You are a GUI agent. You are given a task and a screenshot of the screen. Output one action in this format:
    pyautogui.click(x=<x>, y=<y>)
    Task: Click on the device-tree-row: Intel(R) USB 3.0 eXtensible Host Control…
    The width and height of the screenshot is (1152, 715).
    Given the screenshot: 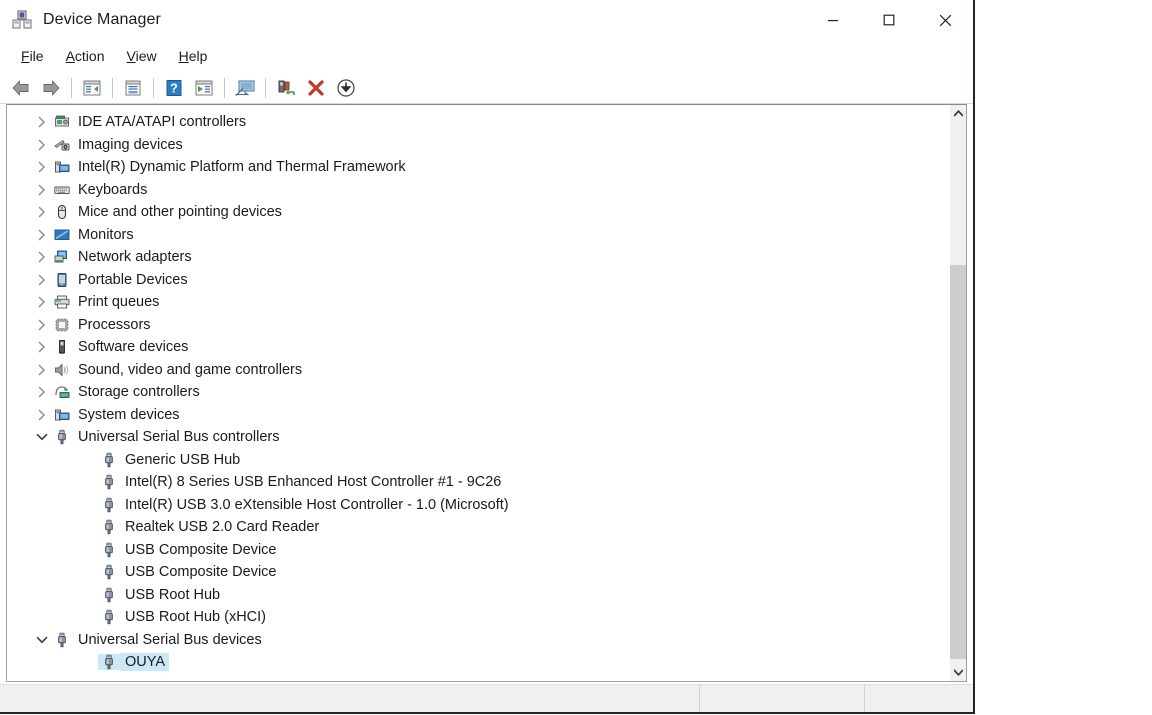 What is the action you would take?
    pyautogui.click(x=478, y=505)
    